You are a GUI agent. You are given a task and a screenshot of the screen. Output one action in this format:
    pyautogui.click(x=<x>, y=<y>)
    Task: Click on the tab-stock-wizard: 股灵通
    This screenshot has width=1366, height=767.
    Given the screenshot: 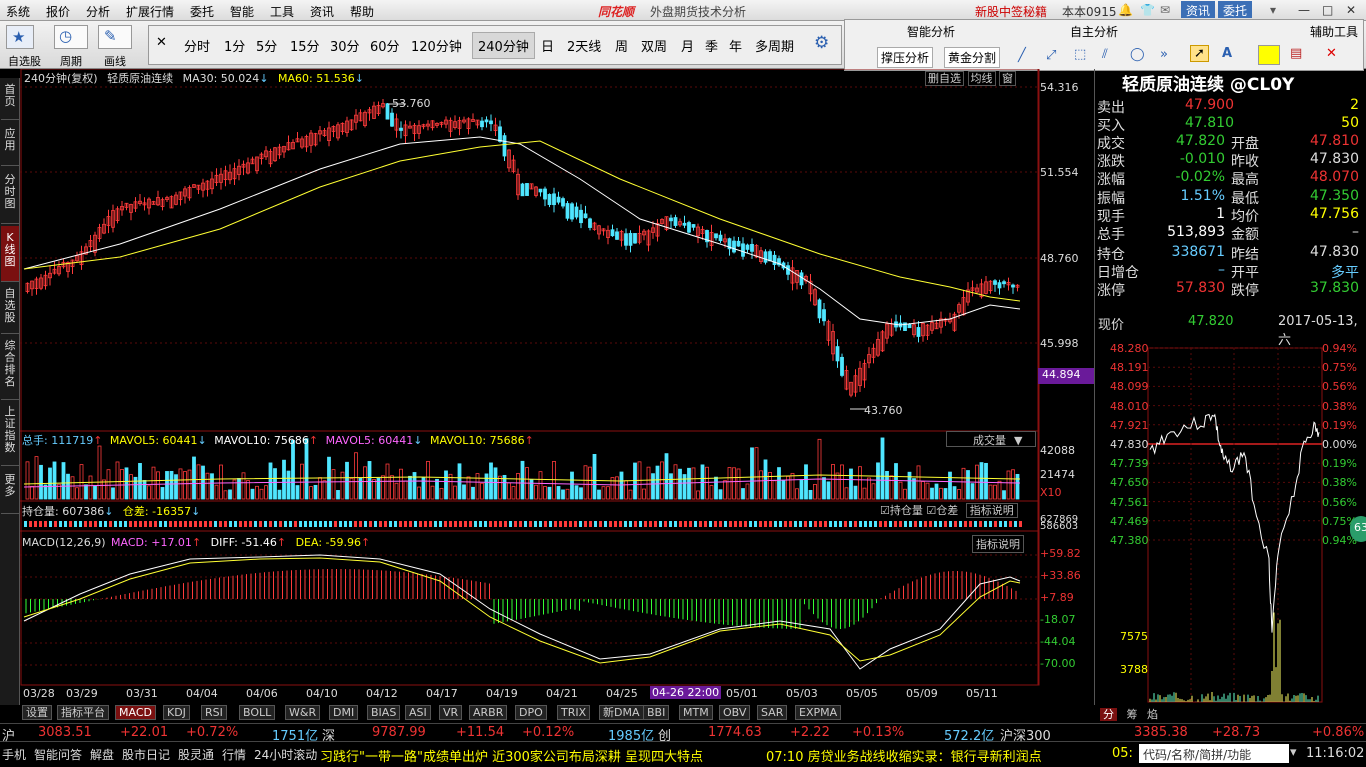 What is the action you would take?
    pyautogui.click(x=196, y=754)
    